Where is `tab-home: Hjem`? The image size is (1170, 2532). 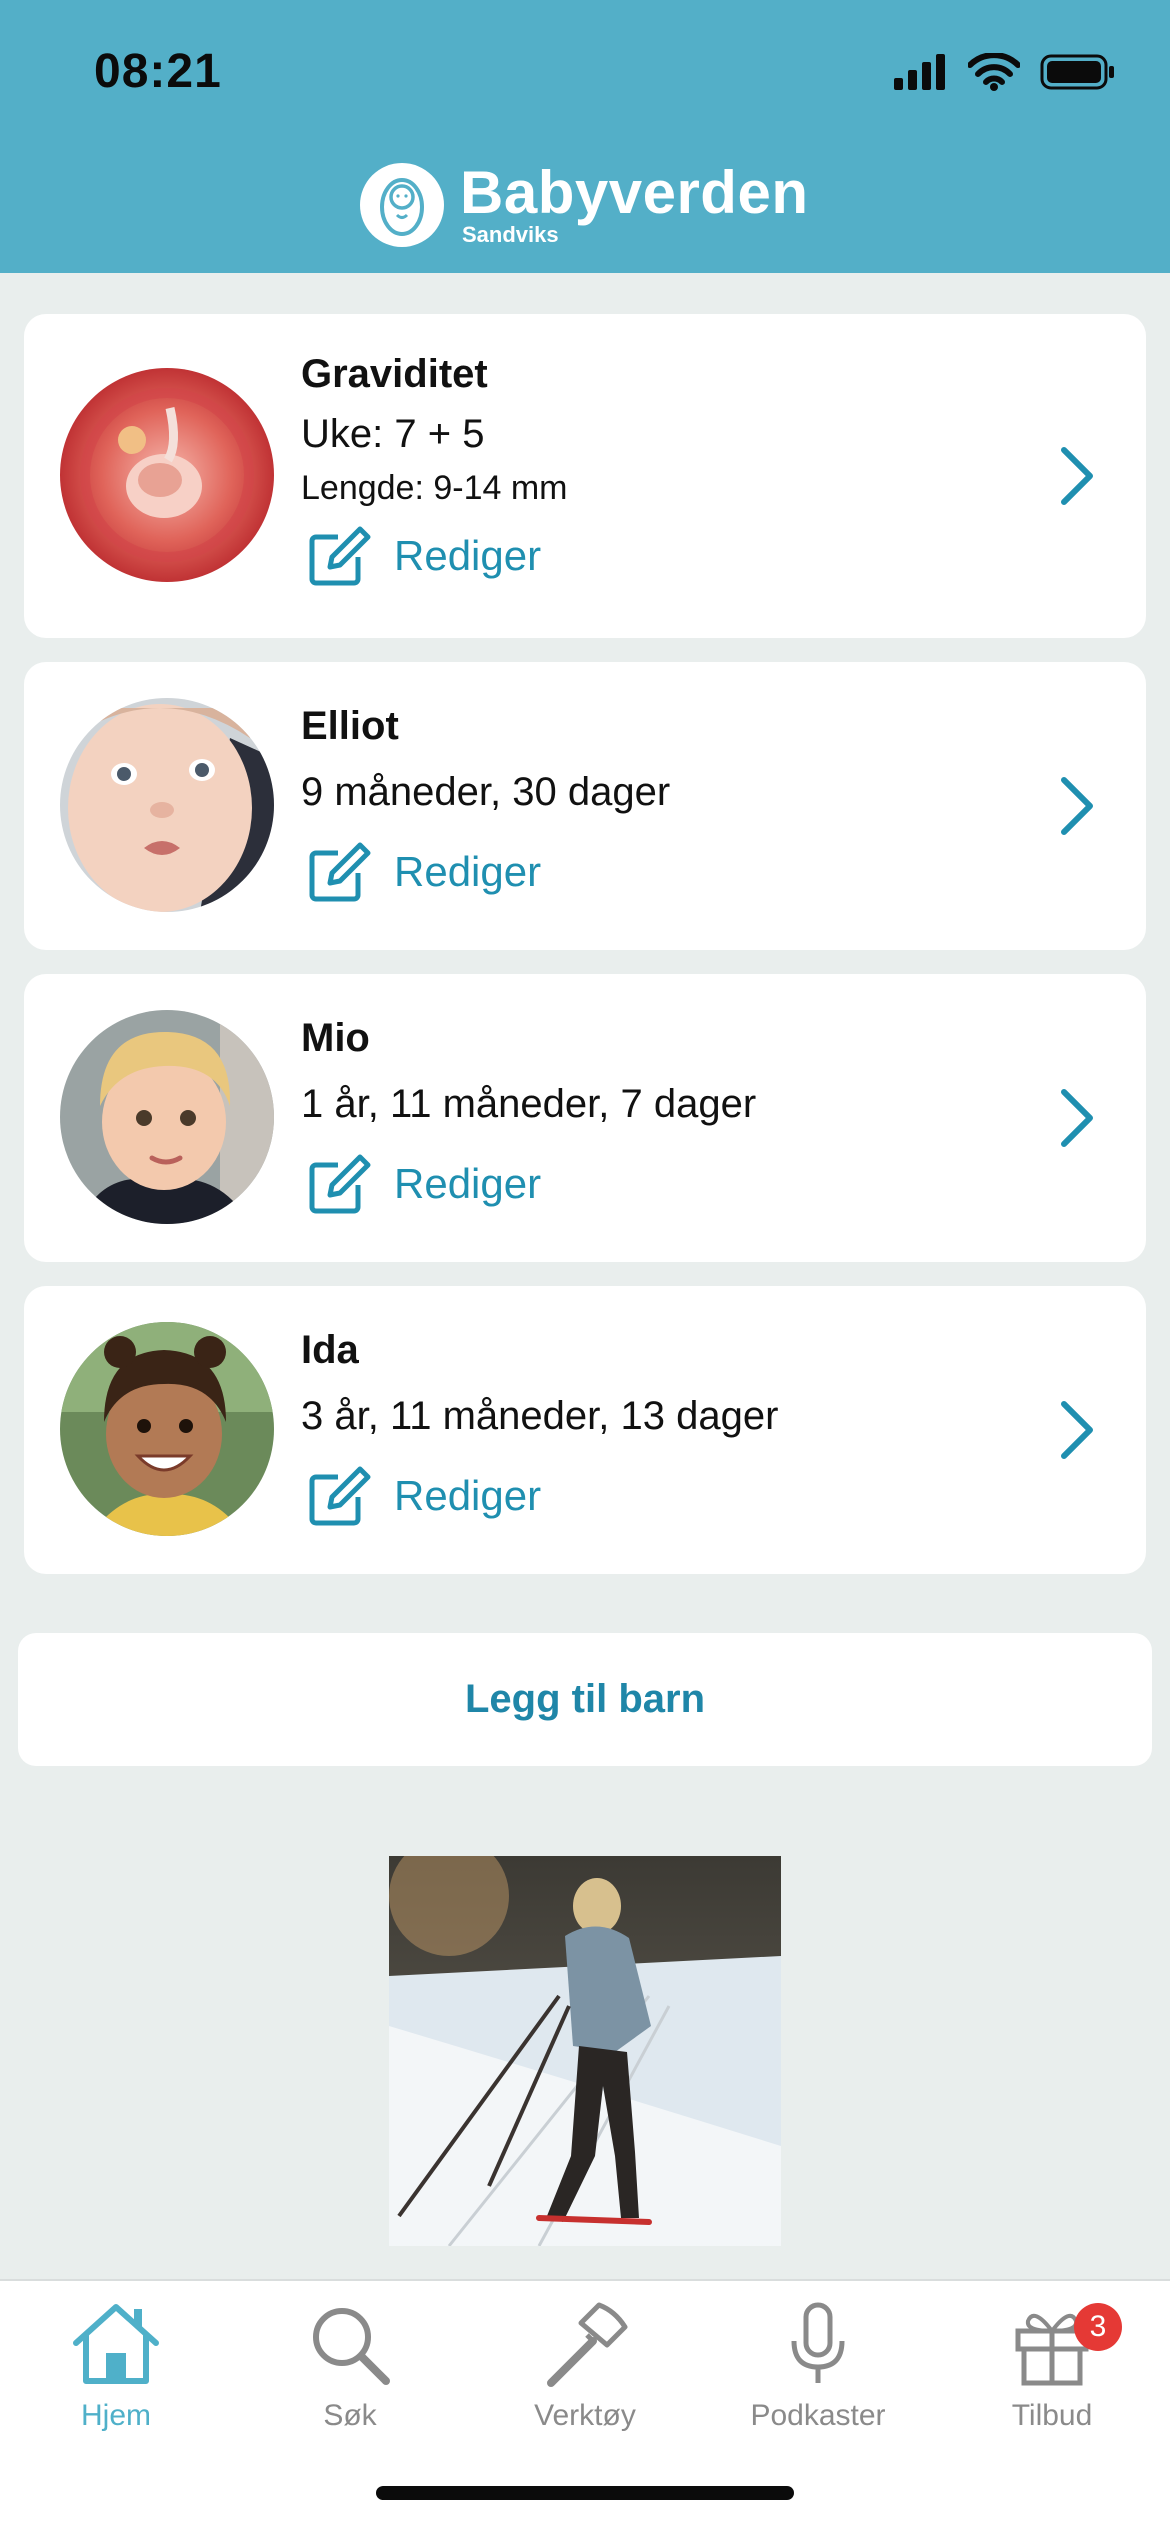
tab-home: Hjem is located at coordinates (116, 2372).